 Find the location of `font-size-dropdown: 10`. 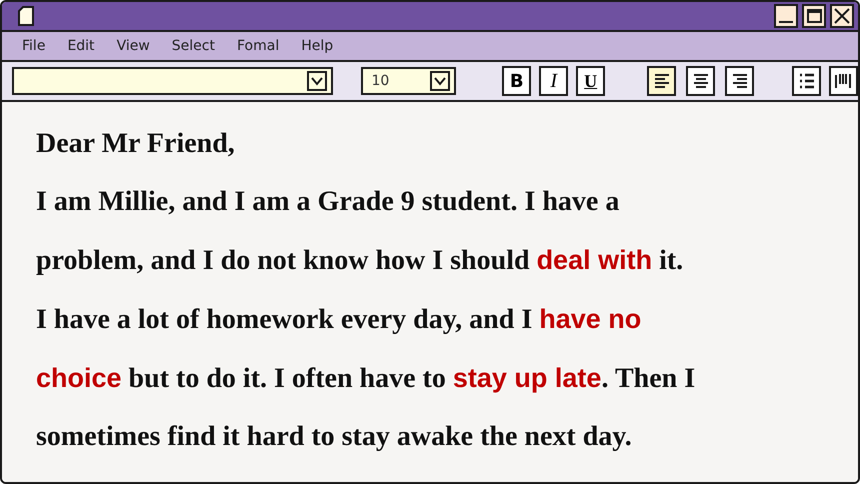

font-size-dropdown: 10 is located at coordinates (408, 81).